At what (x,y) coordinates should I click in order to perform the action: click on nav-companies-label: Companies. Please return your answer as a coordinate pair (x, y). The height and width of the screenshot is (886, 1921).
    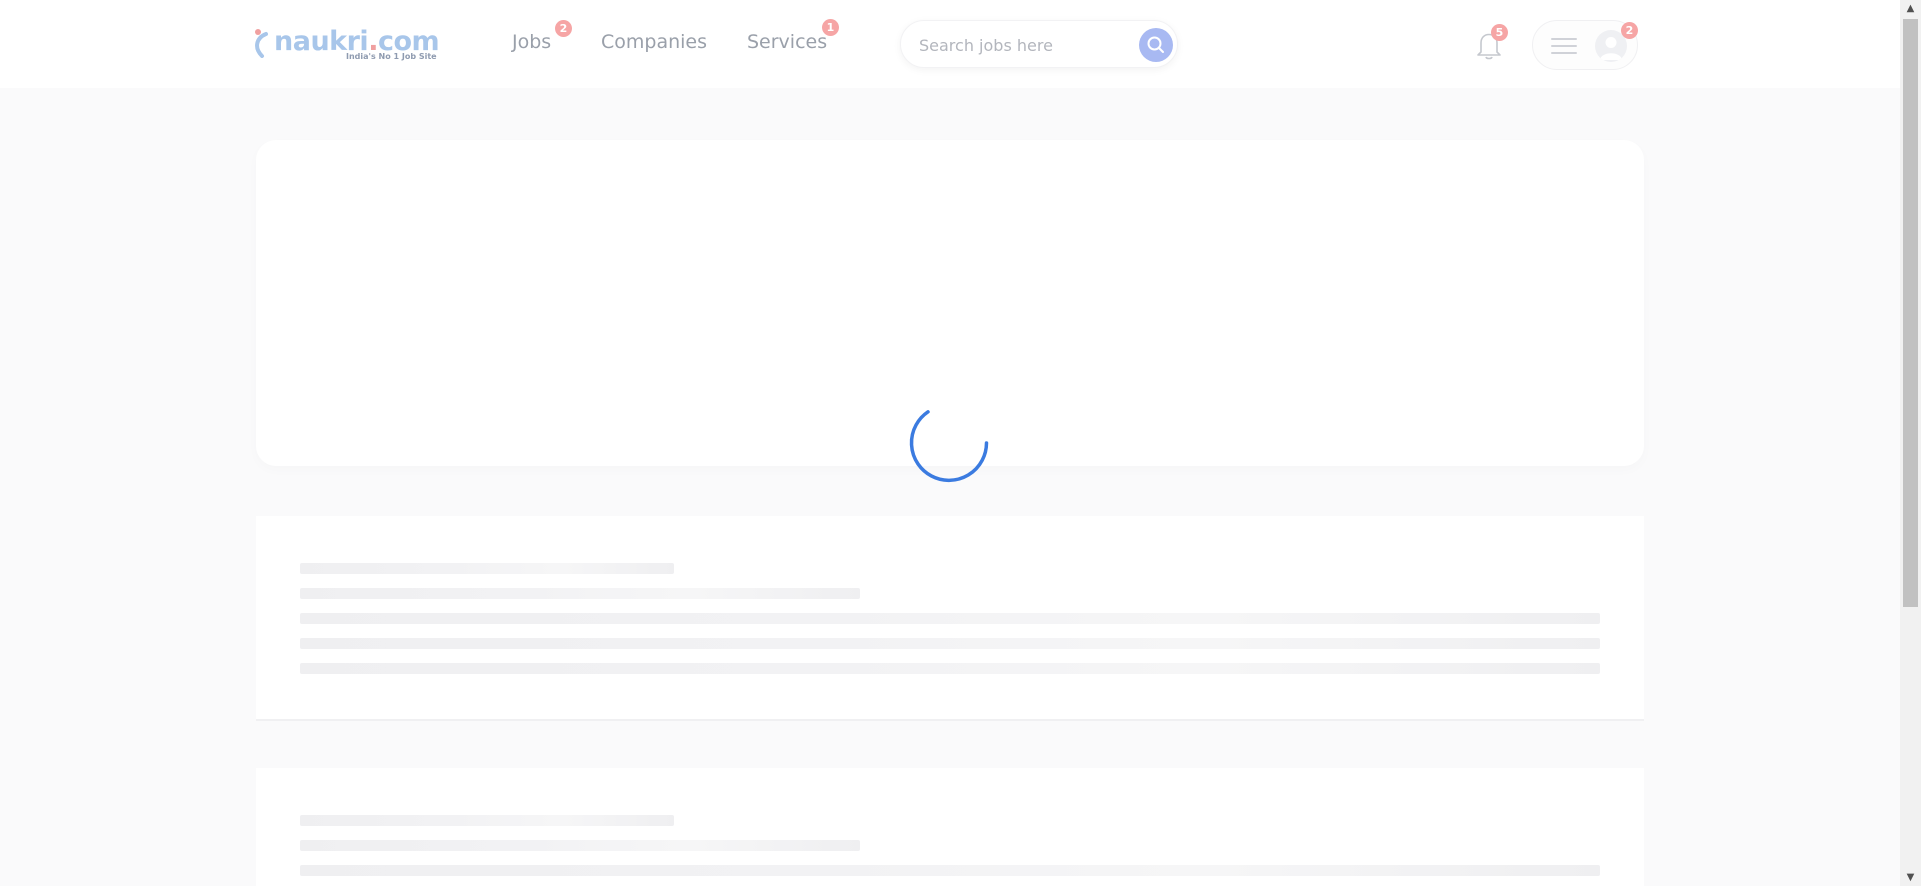
    Looking at the image, I should click on (654, 42).